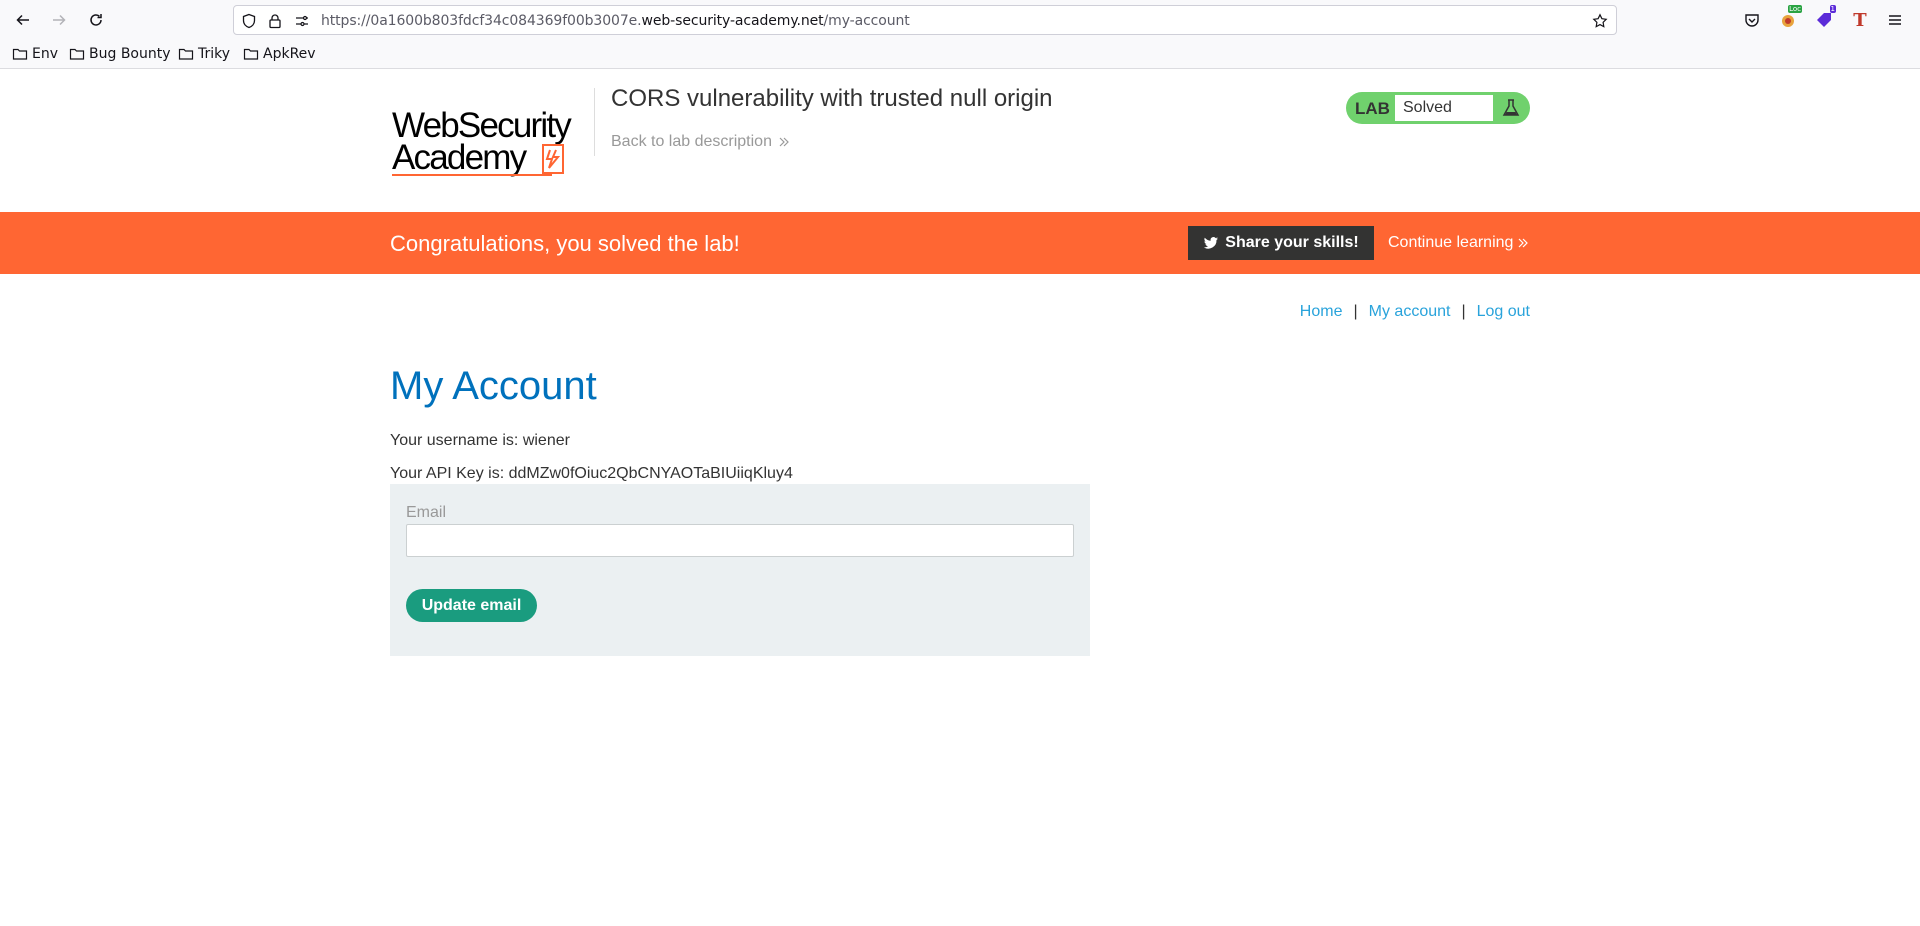 The height and width of the screenshot is (926, 1920). I want to click on arrow-left-icon, so click(22, 20).